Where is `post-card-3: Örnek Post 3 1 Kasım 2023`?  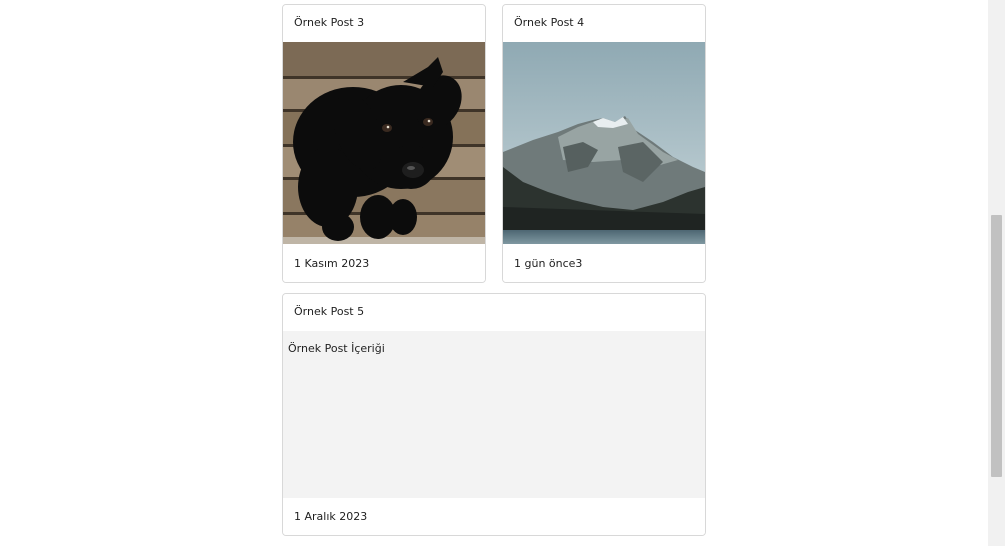
post-card-3: Örnek Post 3 1 Kasım 2023 is located at coordinates (384, 143).